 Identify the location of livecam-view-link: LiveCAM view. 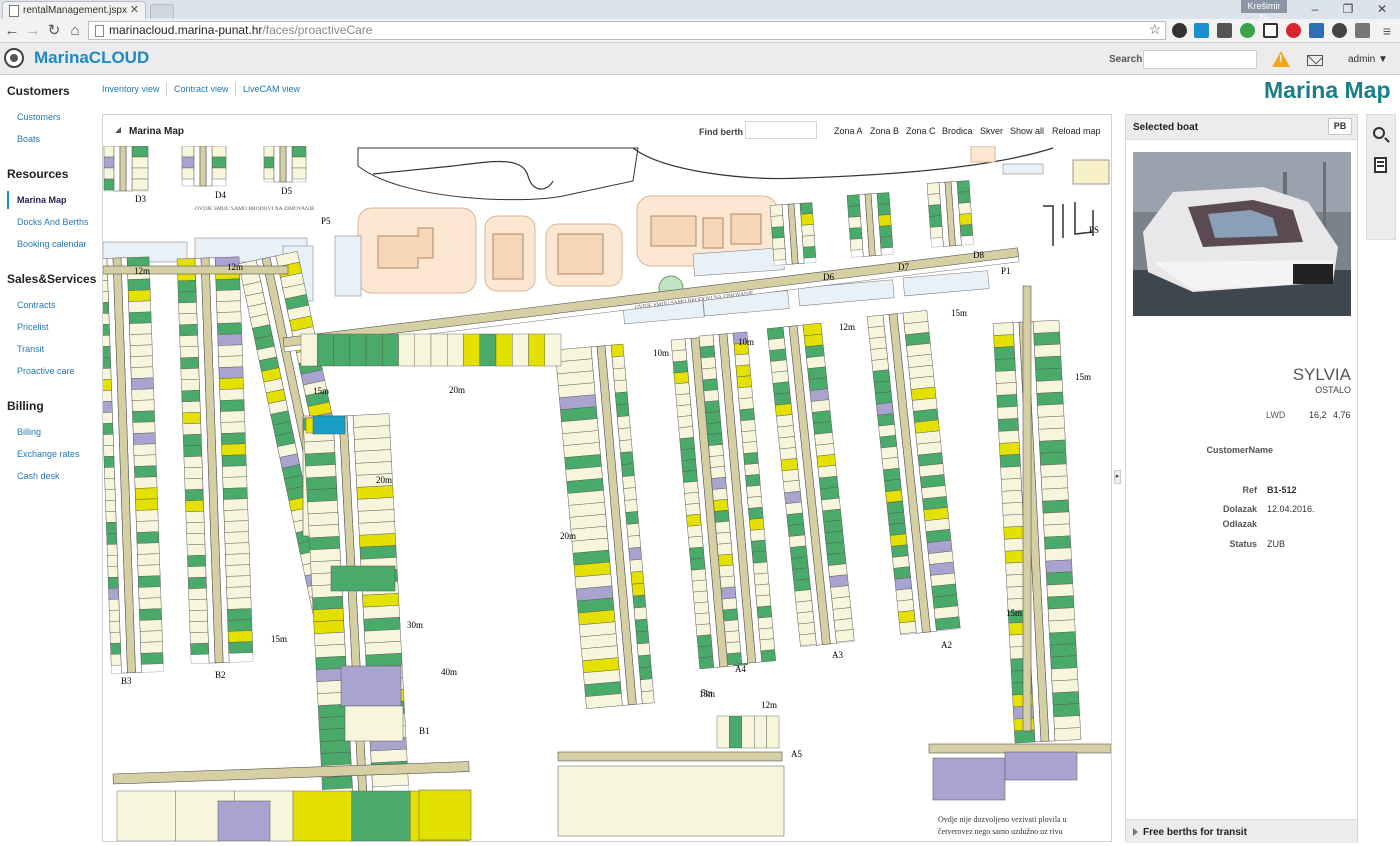
(271, 89).